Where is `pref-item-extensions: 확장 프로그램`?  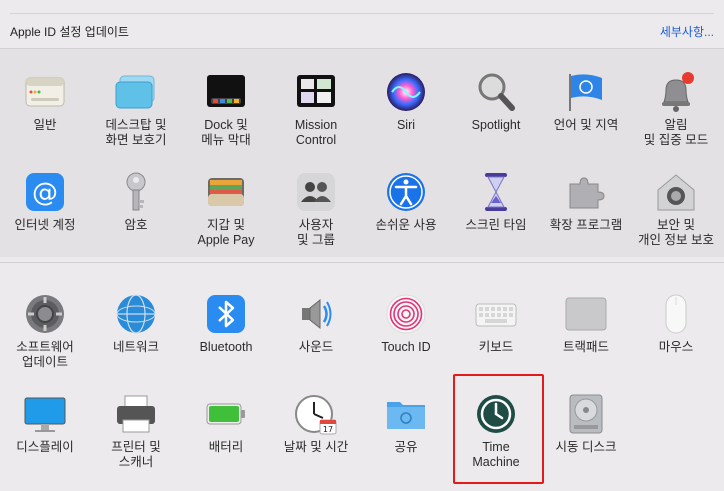
pref-item-extensions: 확장 프로그램 is located at coordinates (586, 201).